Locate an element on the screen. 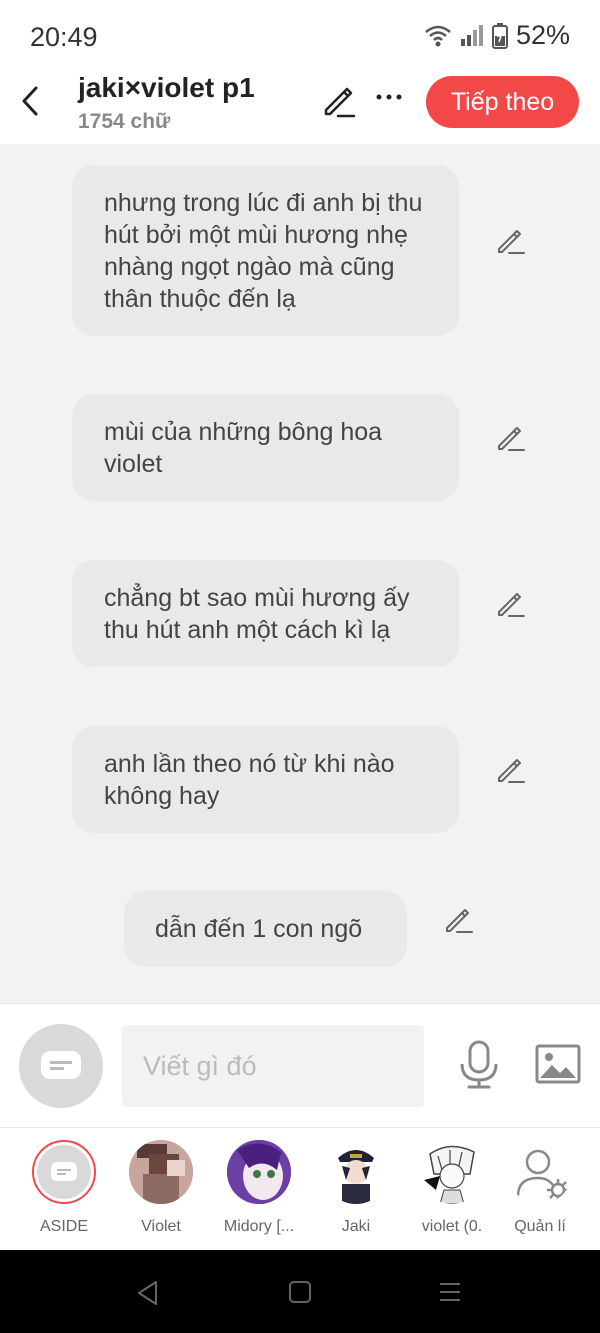  message-bubble: mùi của những bông hoa violet is located at coordinates (265, 447).